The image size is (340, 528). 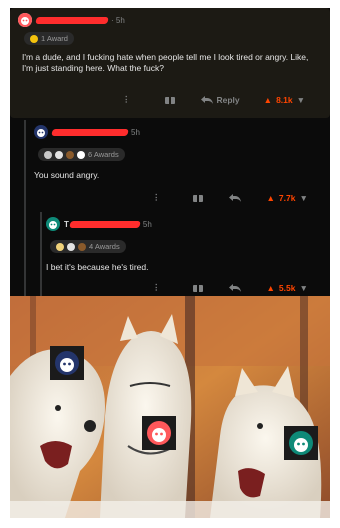 I want to click on score: 8.1k, so click(x=284, y=99).